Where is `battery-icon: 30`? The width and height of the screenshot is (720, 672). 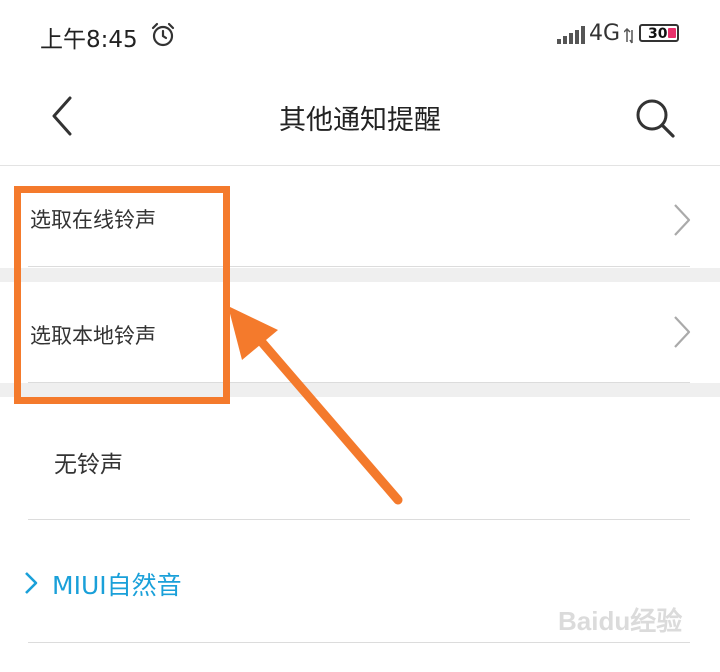 battery-icon: 30 is located at coordinates (659, 33).